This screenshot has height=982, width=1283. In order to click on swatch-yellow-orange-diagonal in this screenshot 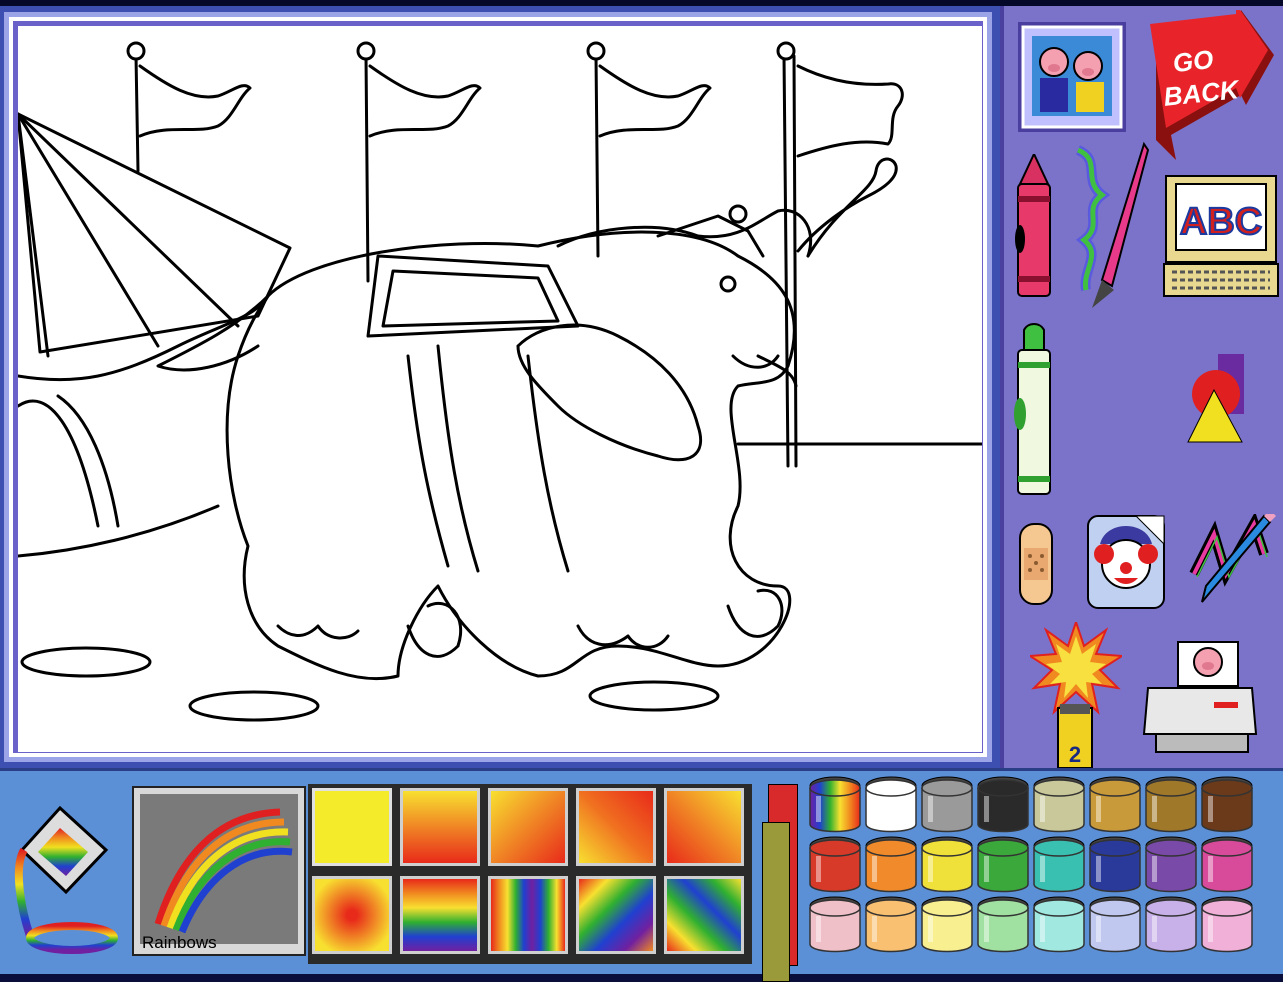, I will do `click(616, 827)`.